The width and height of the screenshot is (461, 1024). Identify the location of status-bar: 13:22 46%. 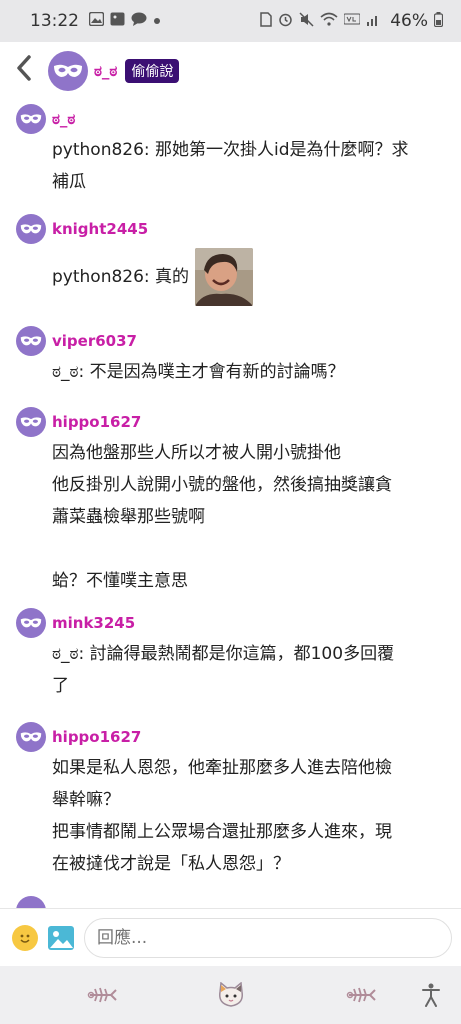
(230, 21).